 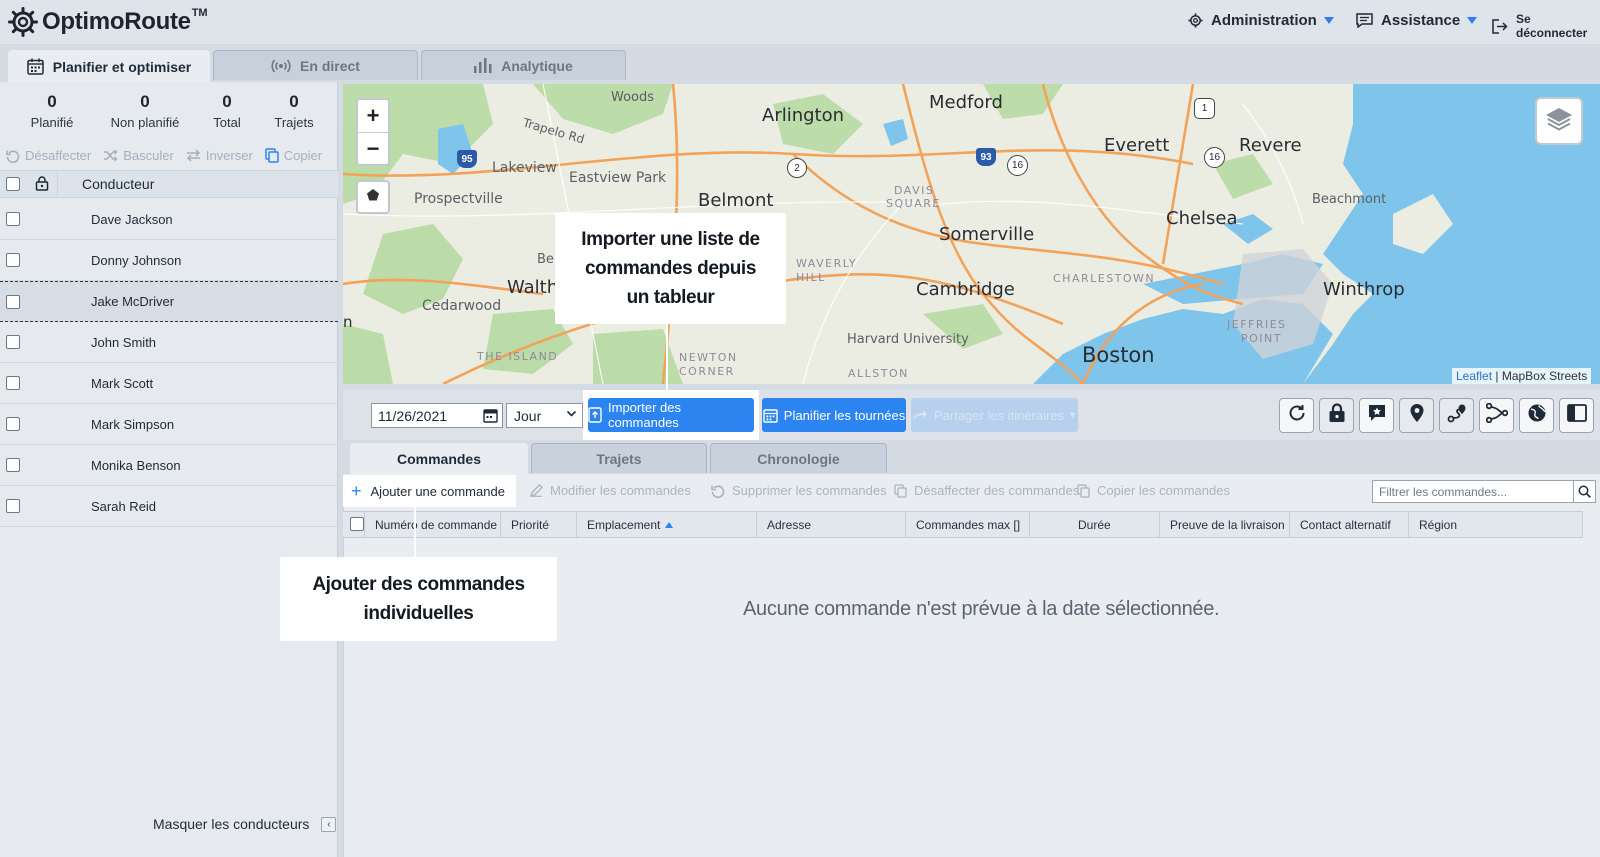 What do you see at coordinates (329, 824) in the screenshot?
I see `chevron-left-icon: ‹` at bounding box center [329, 824].